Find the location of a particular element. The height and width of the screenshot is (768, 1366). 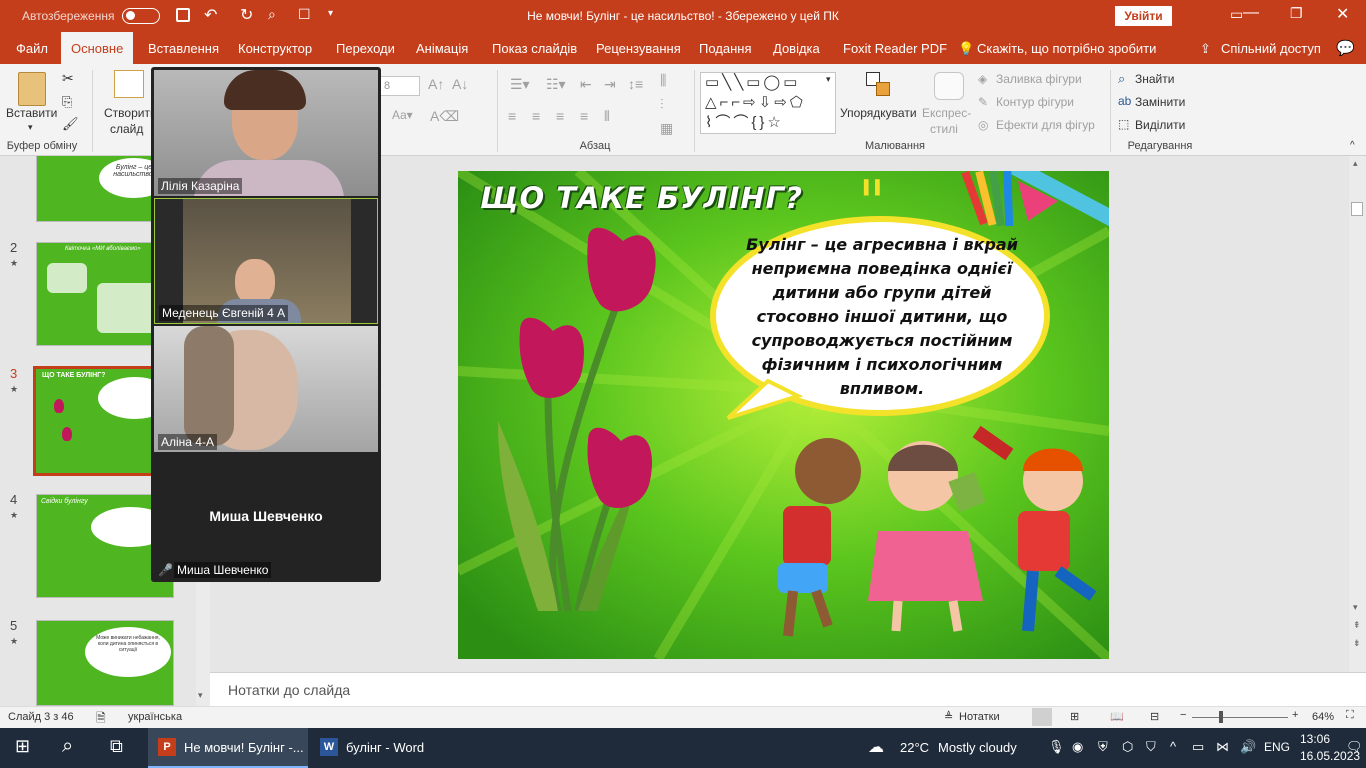

microphone-icon: 🎙 is located at coordinates (1056, 747).